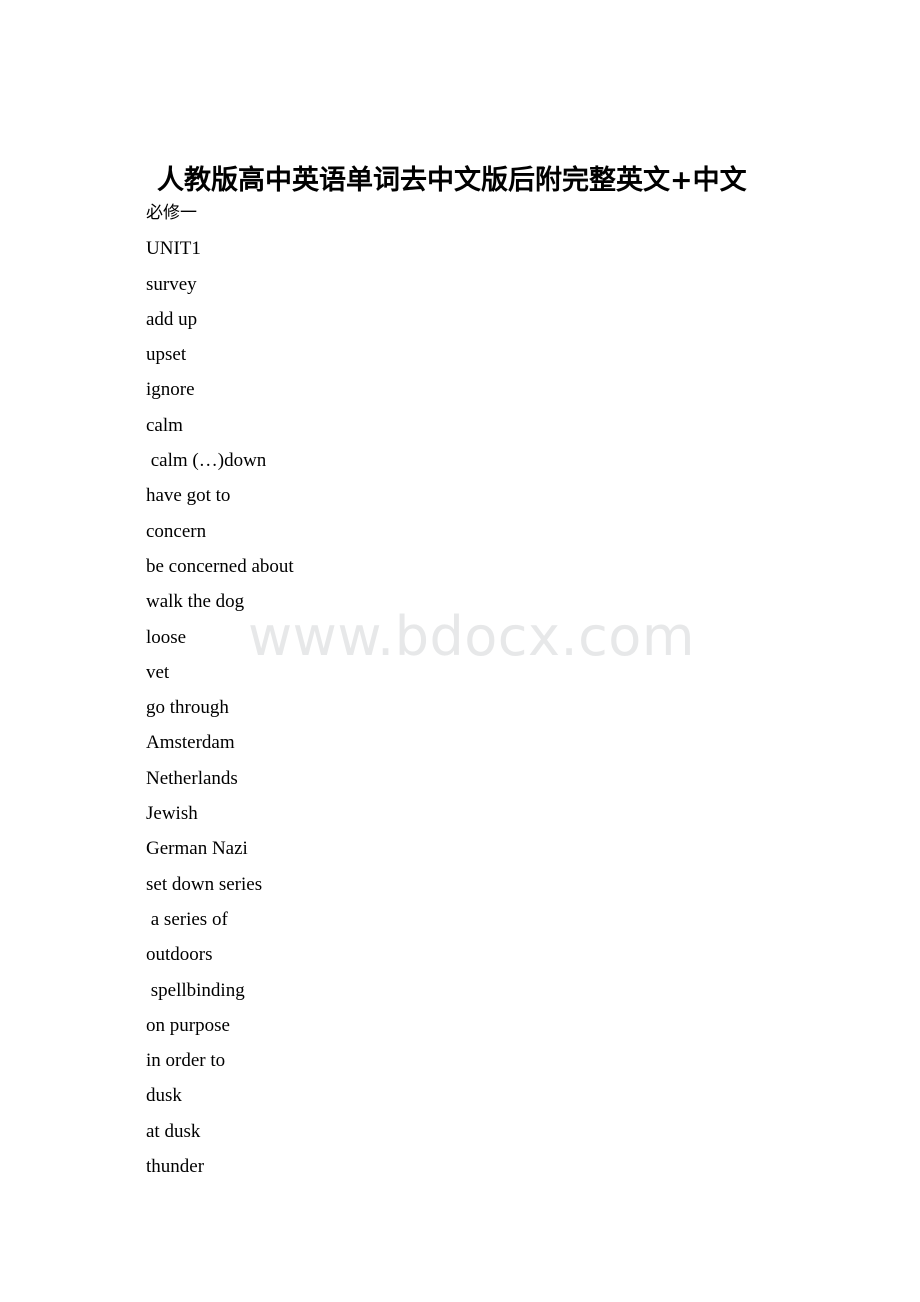  What do you see at coordinates (170, 390) in the screenshot?
I see `vocabulary-line: ignore` at bounding box center [170, 390].